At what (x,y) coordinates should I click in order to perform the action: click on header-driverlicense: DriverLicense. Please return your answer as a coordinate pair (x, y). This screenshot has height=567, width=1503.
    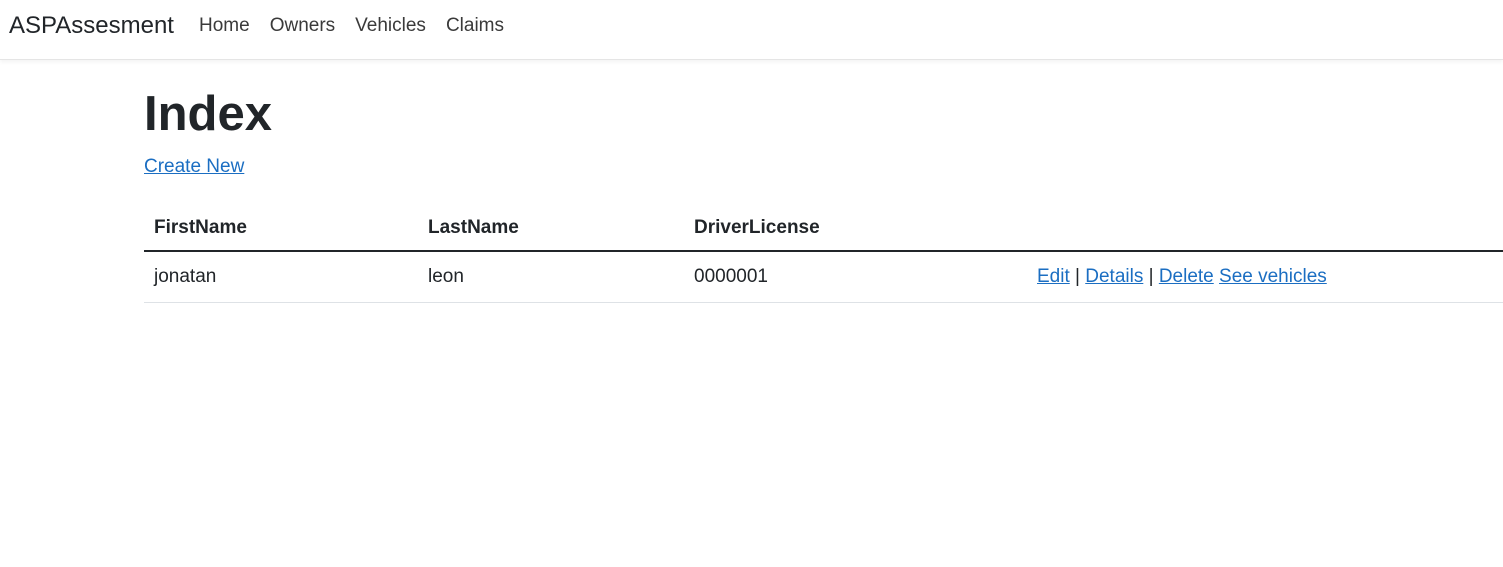
    Looking at the image, I should click on (855, 228).